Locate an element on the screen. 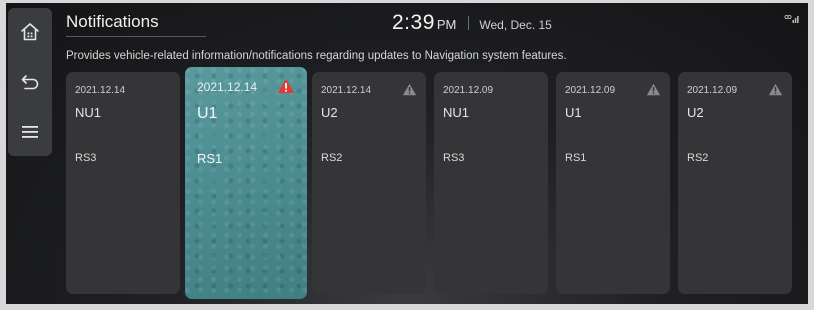  menu-icon is located at coordinates (30, 132).